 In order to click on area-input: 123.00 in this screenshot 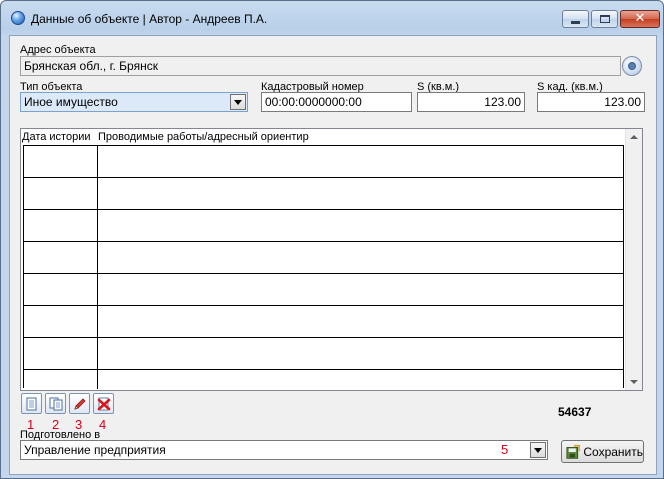, I will do `click(471, 102)`.